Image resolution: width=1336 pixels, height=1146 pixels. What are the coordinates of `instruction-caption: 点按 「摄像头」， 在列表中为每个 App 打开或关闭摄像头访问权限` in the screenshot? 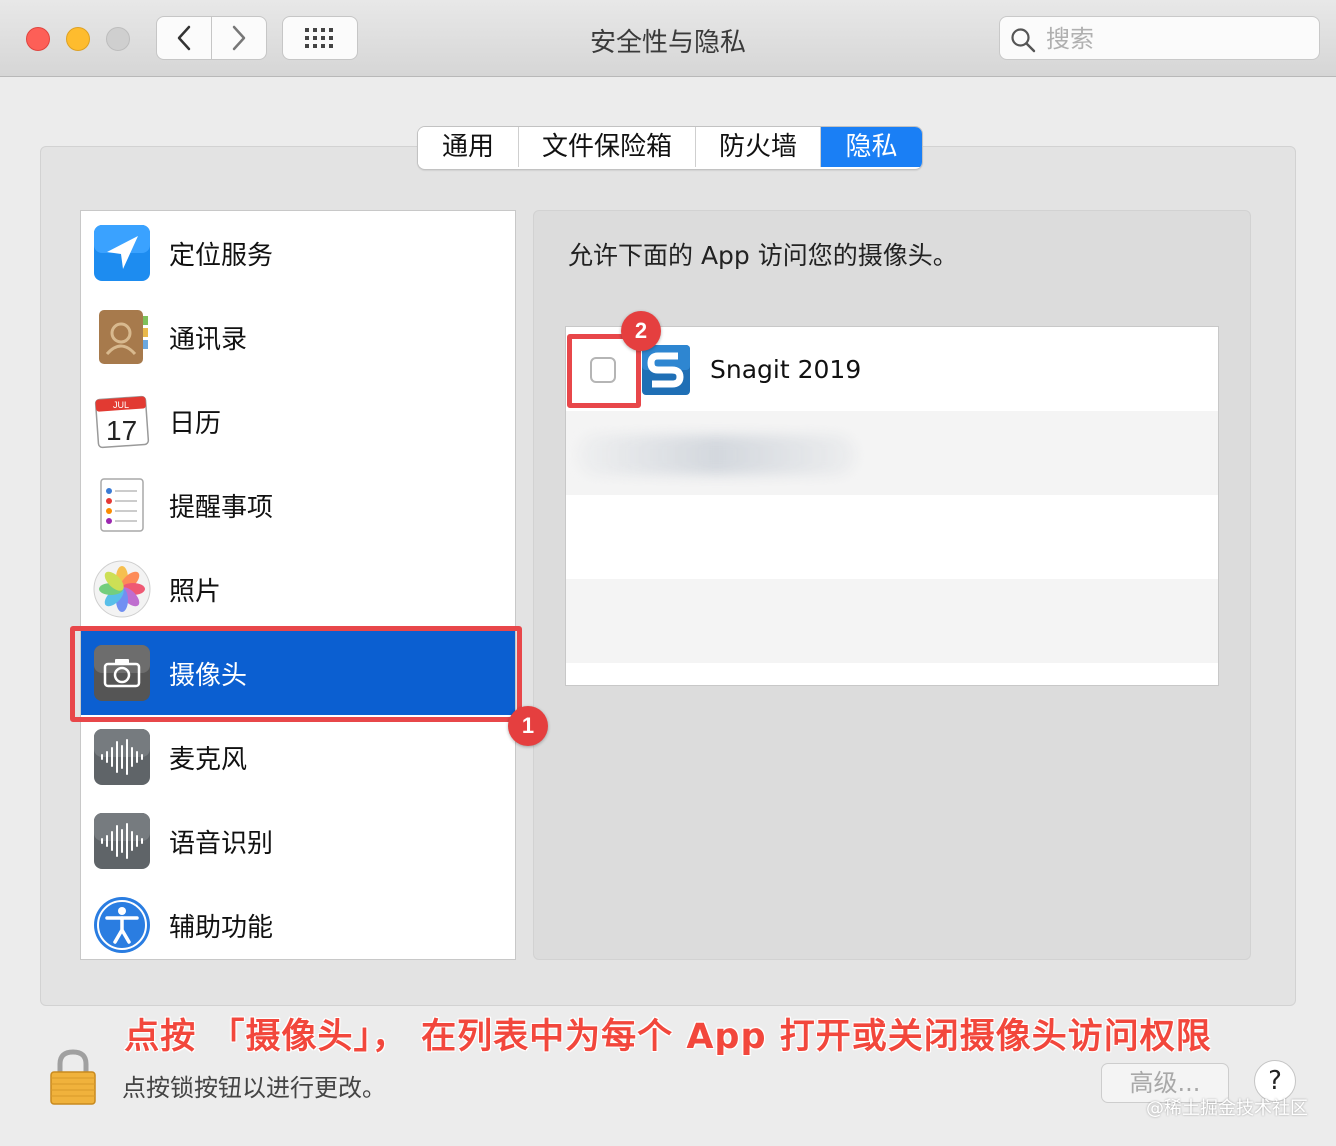 It's located at (668, 1037).